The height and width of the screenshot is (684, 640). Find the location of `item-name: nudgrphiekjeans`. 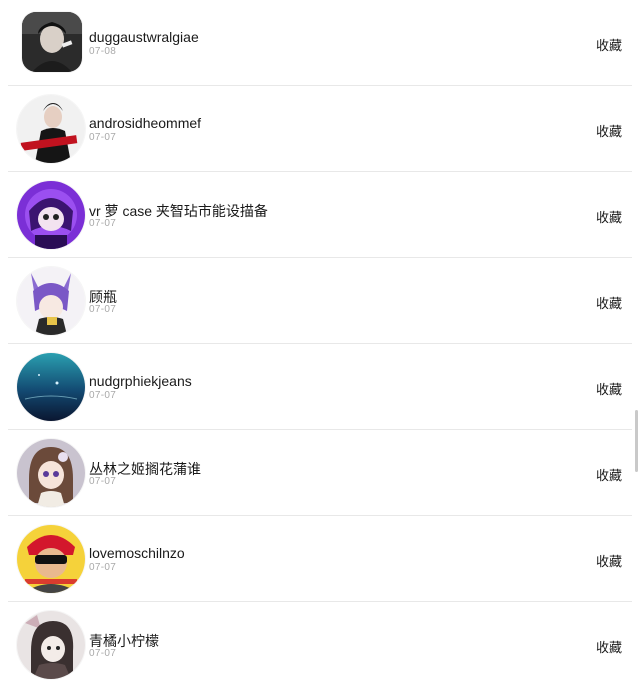

item-name: nudgrphiekjeans is located at coordinates (140, 381).